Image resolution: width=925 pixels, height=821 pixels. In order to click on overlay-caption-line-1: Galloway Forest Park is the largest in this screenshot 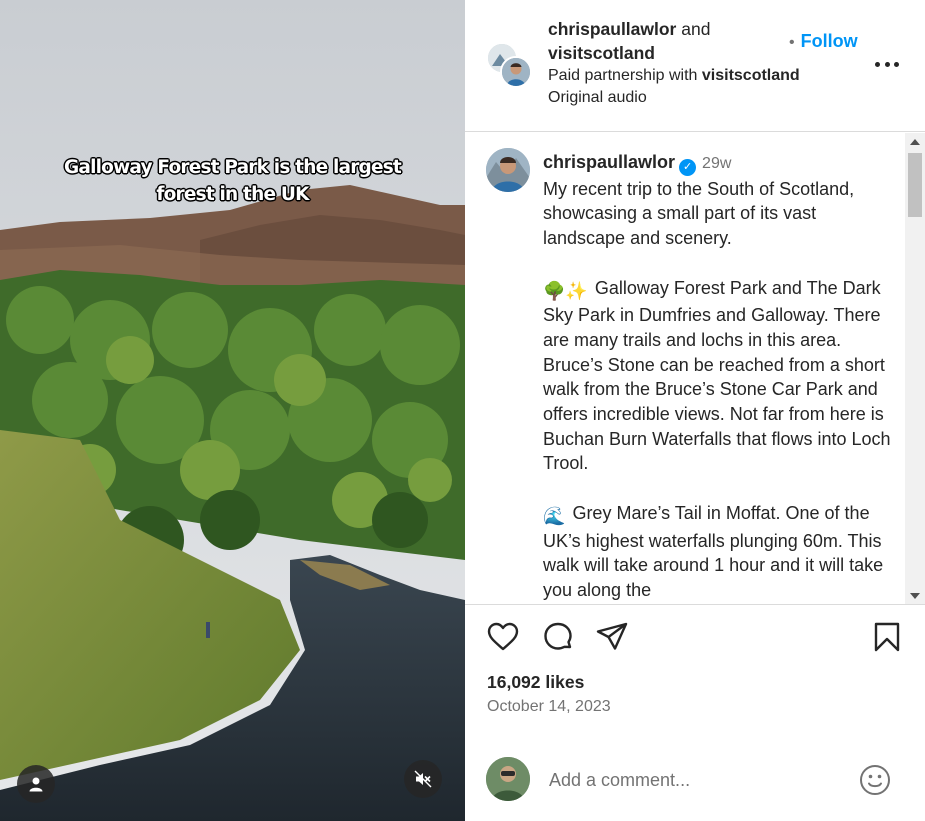, I will do `click(233, 167)`.